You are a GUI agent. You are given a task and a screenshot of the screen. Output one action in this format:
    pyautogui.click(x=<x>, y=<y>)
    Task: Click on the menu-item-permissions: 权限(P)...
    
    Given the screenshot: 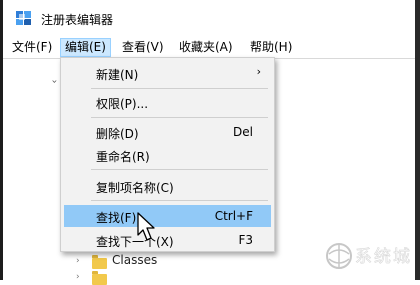 What is the action you would take?
    pyautogui.click(x=167, y=102)
    